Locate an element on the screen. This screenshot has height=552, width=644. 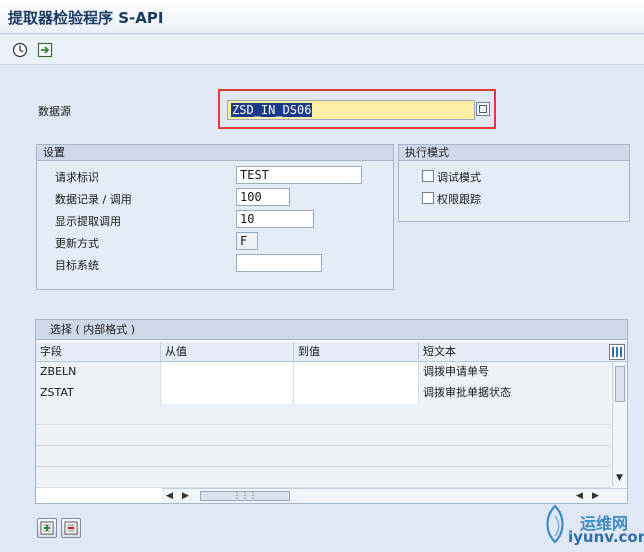
insert-row-icon is located at coordinates (47, 528).